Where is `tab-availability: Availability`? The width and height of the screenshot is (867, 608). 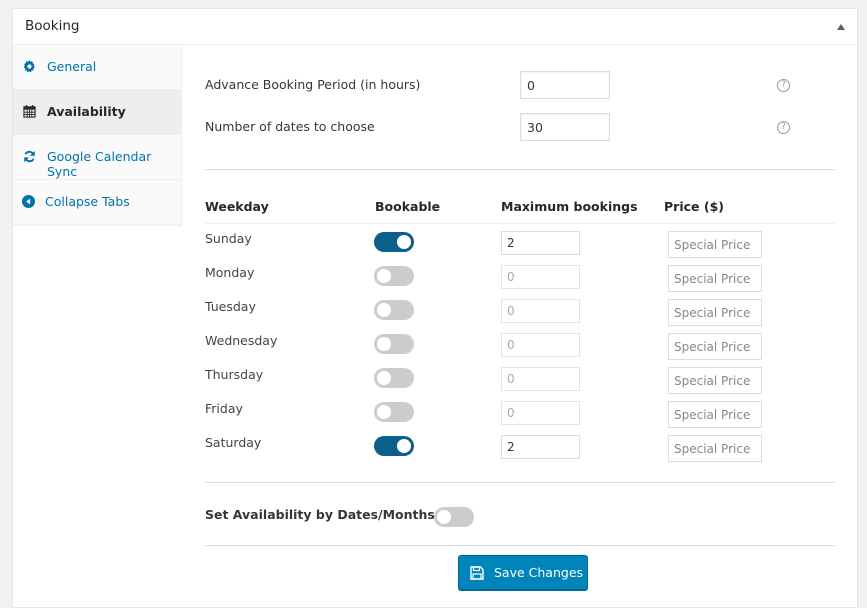 tab-availability: Availability is located at coordinates (97, 112).